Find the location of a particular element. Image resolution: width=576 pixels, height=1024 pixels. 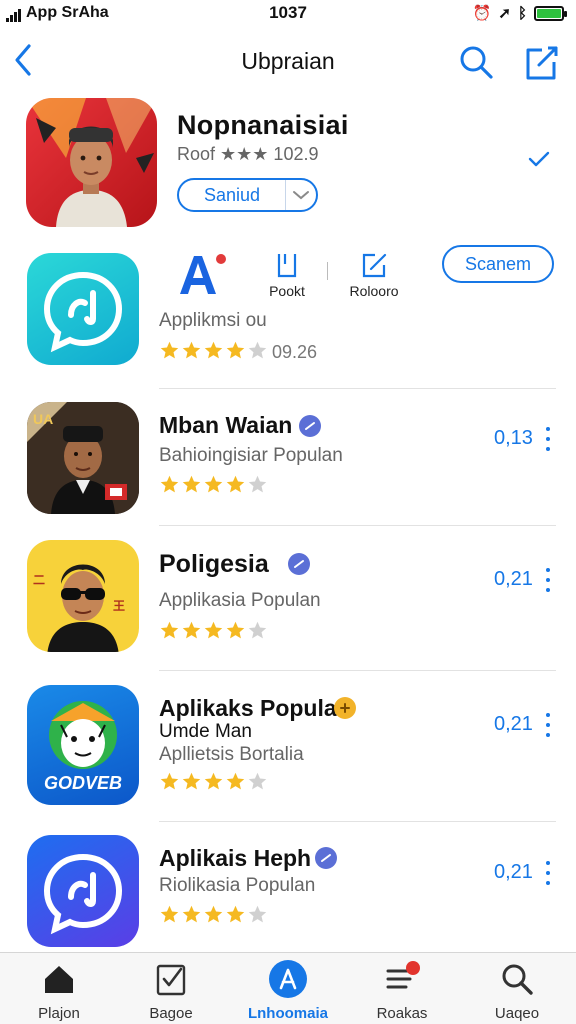

edit-action: Rolooro is located at coordinates (374, 274).